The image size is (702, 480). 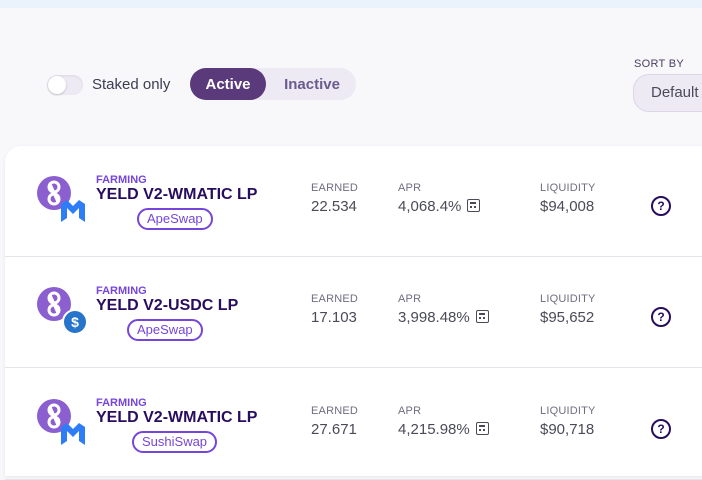 What do you see at coordinates (312, 84) in the screenshot?
I see `tab-inactive: Inactive` at bounding box center [312, 84].